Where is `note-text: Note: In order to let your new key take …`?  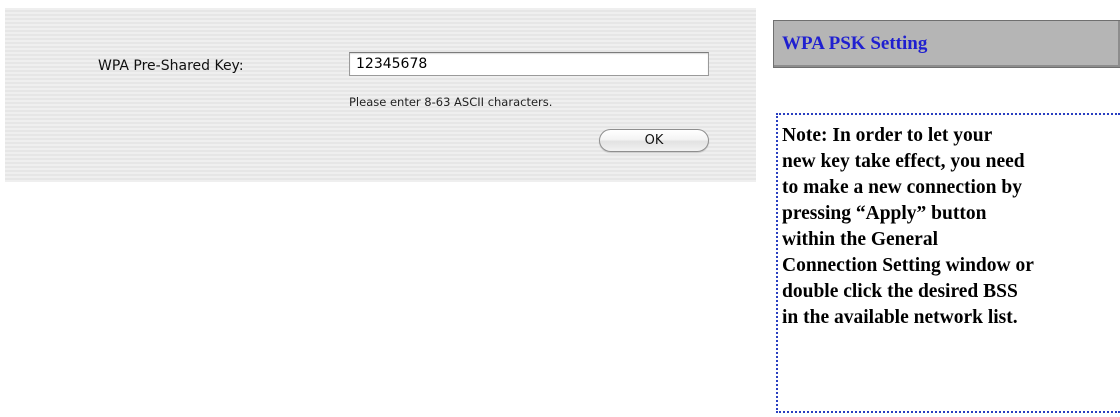 note-text: Note: In order to let your new key take … is located at coordinates (908, 226).